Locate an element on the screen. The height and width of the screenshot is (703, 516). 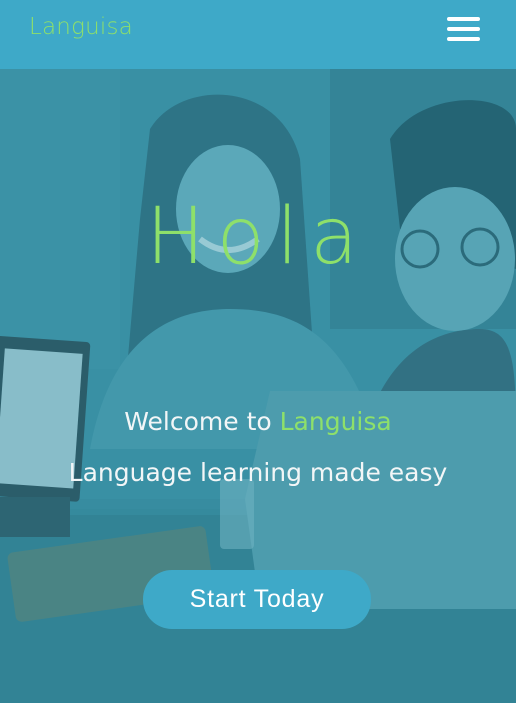
hero-greeting: Hola is located at coordinates (258, 237).